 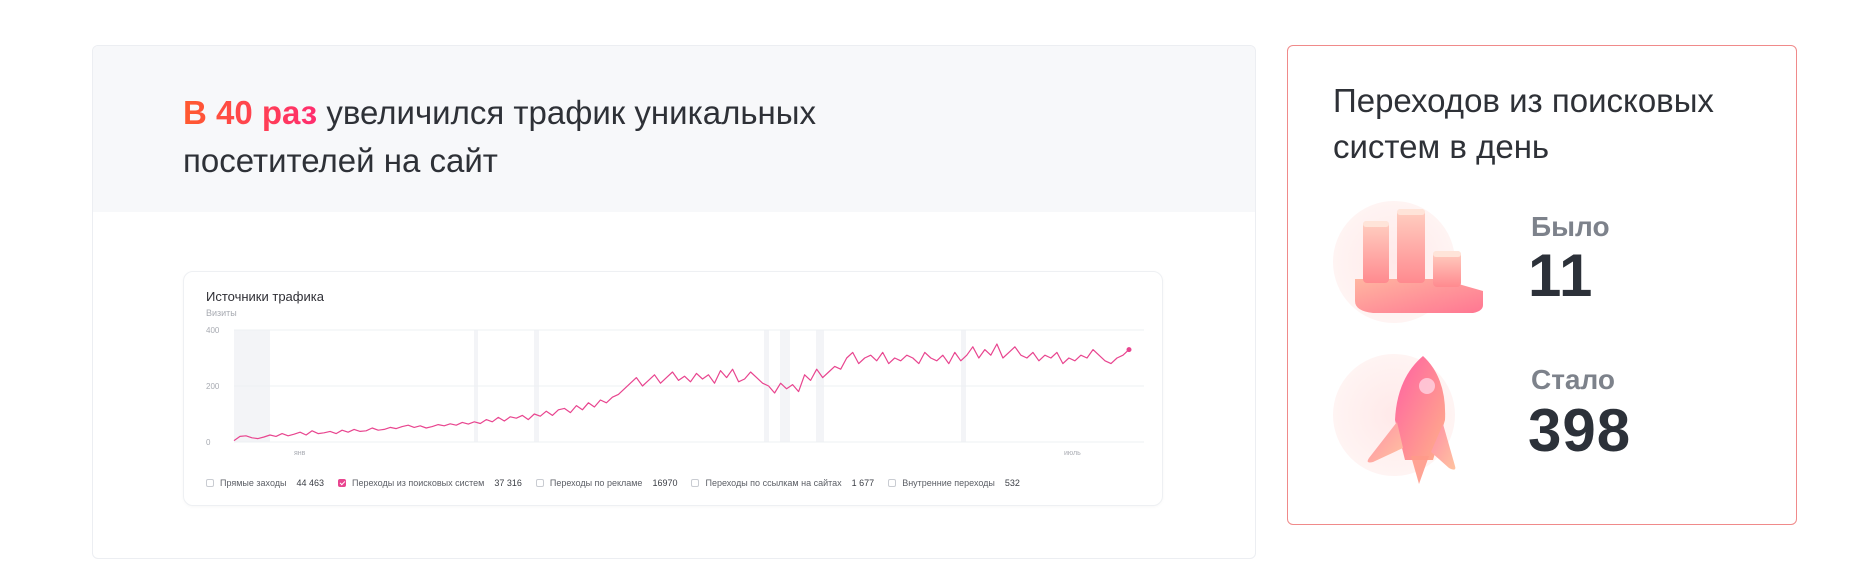 What do you see at coordinates (208, 442) in the screenshot?
I see `y-tick-label: 0` at bounding box center [208, 442].